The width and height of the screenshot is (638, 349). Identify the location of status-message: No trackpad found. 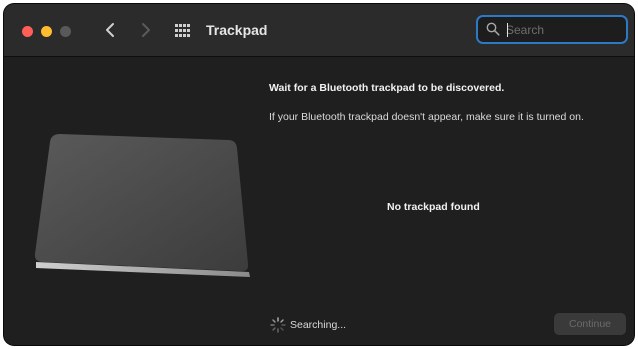
(433, 207).